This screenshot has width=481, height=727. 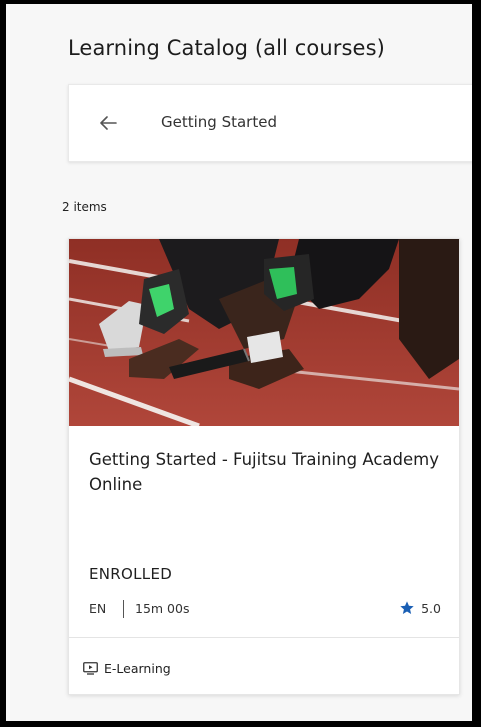 What do you see at coordinates (90, 668) in the screenshot?
I see `e-learning-icon` at bounding box center [90, 668].